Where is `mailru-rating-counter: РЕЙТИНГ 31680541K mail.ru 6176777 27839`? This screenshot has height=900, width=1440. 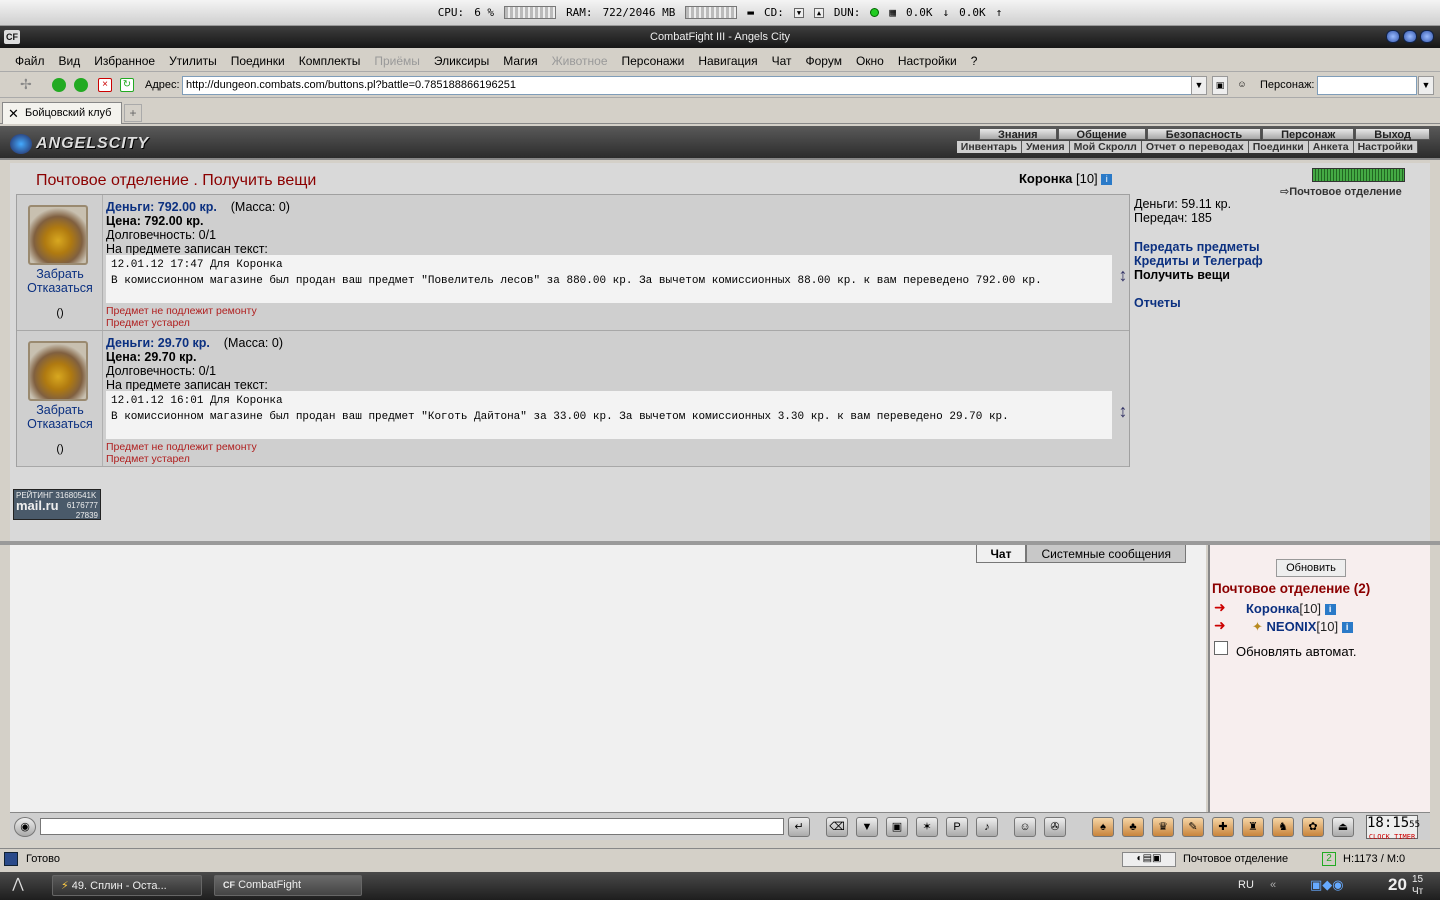
mailru-rating-counter: РЕЙТИНГ 31680541K mail.ru 6176777 27839 is located at coordinates (57, 504).